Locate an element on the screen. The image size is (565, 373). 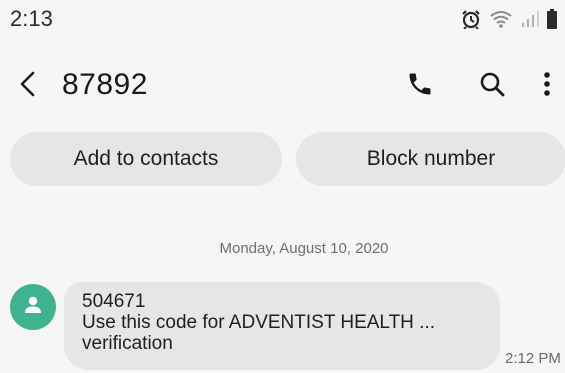
battery-icon is located at coordinates (552, 19).